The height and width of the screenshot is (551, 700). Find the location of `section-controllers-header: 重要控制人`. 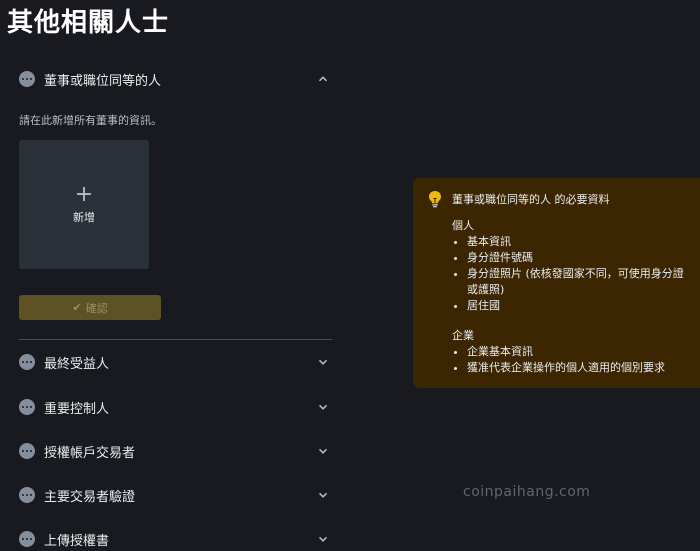

section-controllers-header: 重要控制人 is located at coordinates (175, 407).